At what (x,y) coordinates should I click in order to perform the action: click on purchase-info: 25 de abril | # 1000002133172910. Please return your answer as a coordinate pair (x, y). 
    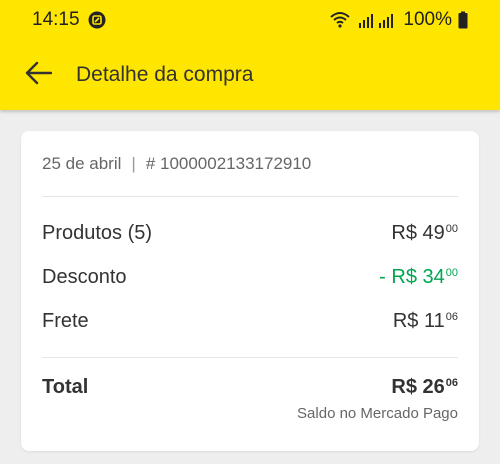
    Looking at the image, I should click on (250, 164).